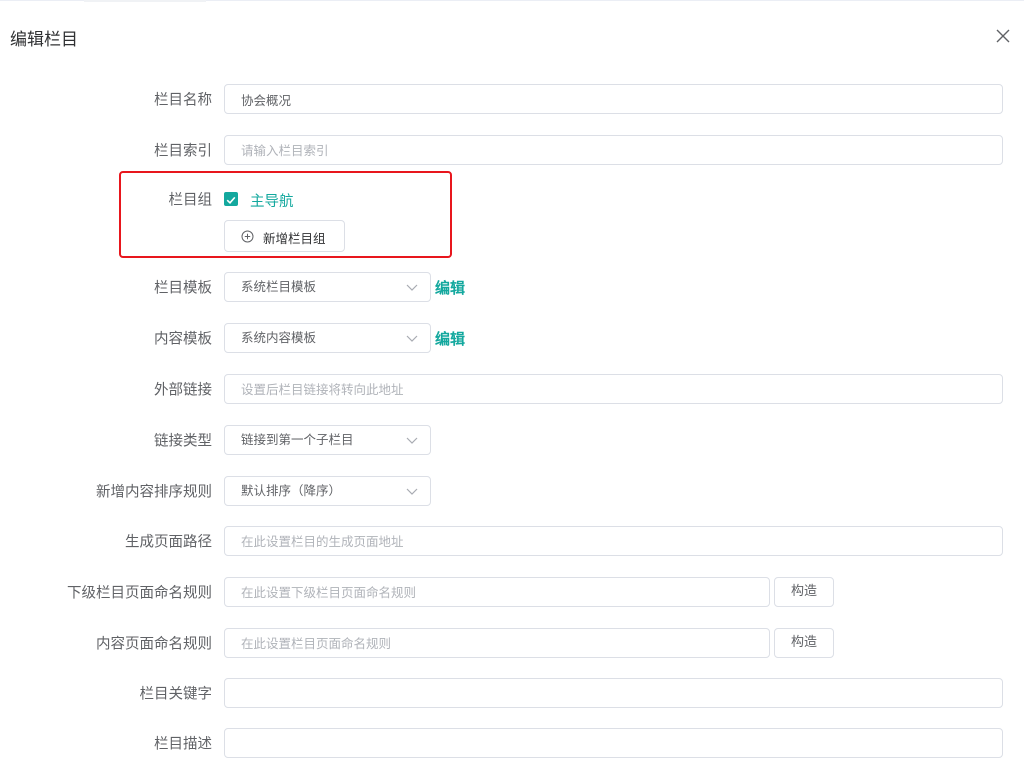 This screenshot has height=758, width=1024. I want to click on add-group-button: 新增栏目组, so click(284, 236).